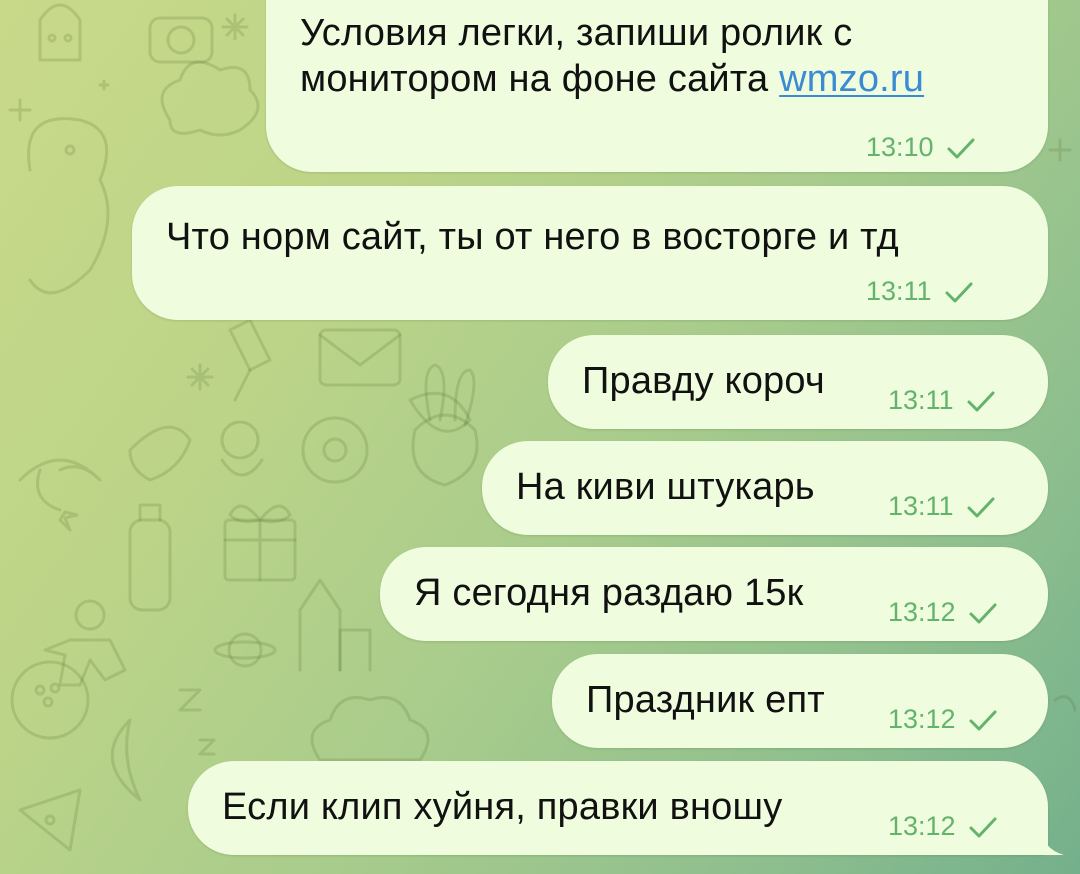 This screenshot has width=1080, height=874. I want to click on message-text: На киви штукарь, so click(665, 487).